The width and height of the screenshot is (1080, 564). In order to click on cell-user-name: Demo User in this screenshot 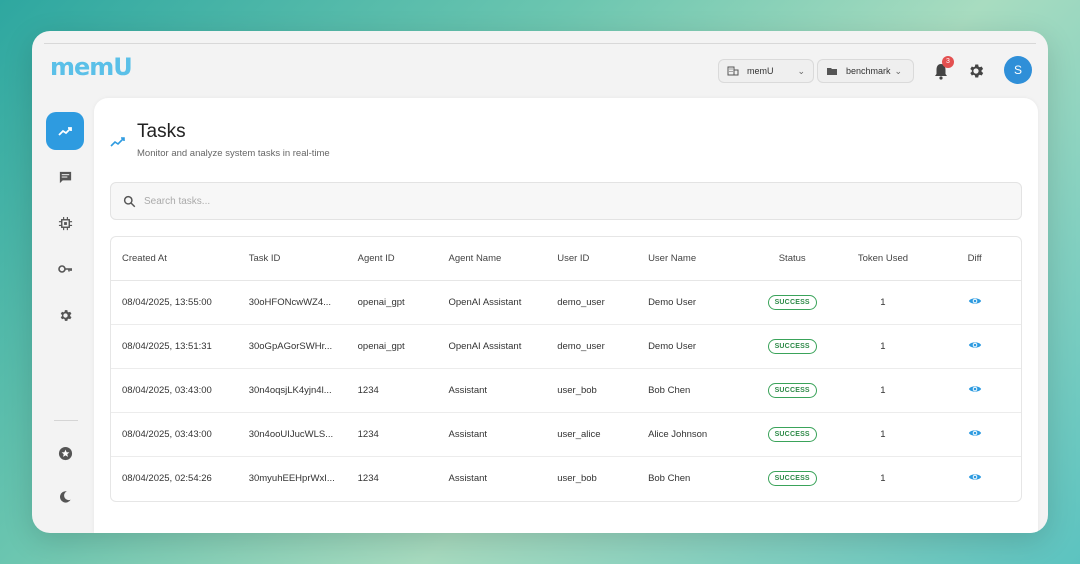, I will do `click(692, 302)`.